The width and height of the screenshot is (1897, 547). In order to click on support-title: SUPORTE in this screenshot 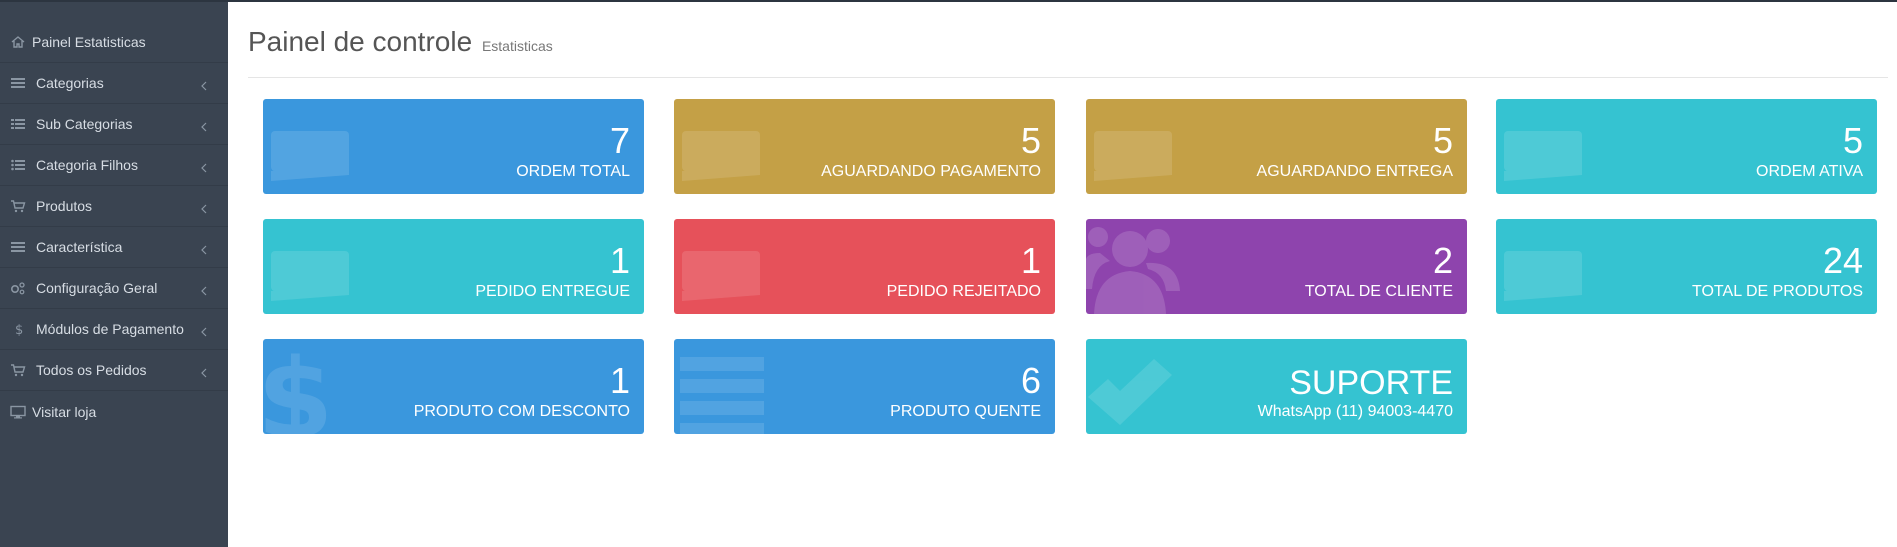, I will do `click(1371, 383)`.